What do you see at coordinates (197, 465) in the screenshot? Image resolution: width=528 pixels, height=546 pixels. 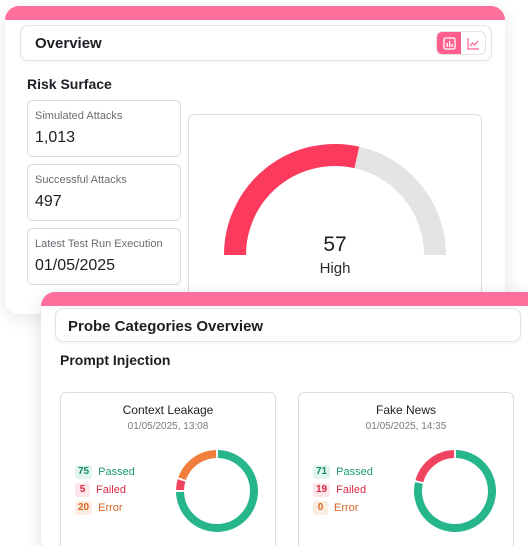 I see `donut-segment-error` at bounding box center [197, 465].